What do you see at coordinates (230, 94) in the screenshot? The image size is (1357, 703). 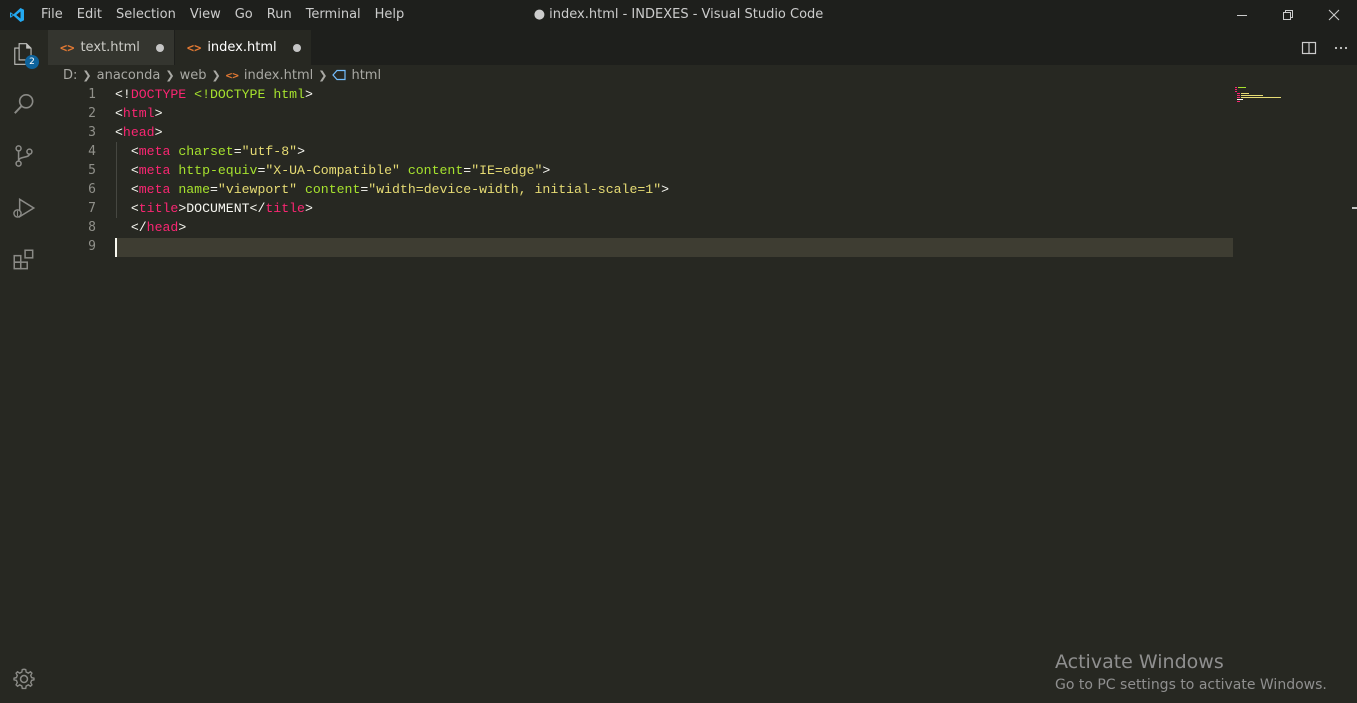 I see `code-token: <!DOCTYPE` at bounding box center [230, 94].